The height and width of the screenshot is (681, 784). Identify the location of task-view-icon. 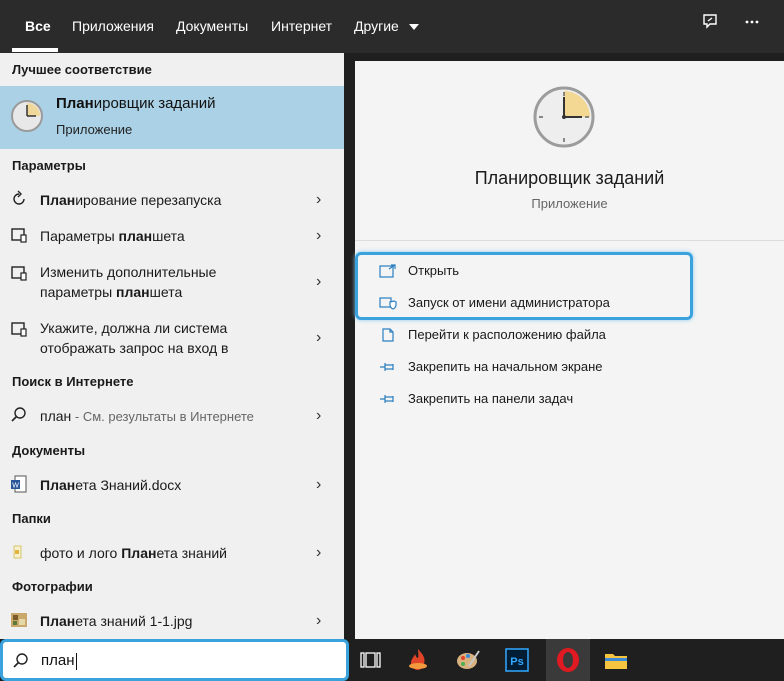
(370, 660).